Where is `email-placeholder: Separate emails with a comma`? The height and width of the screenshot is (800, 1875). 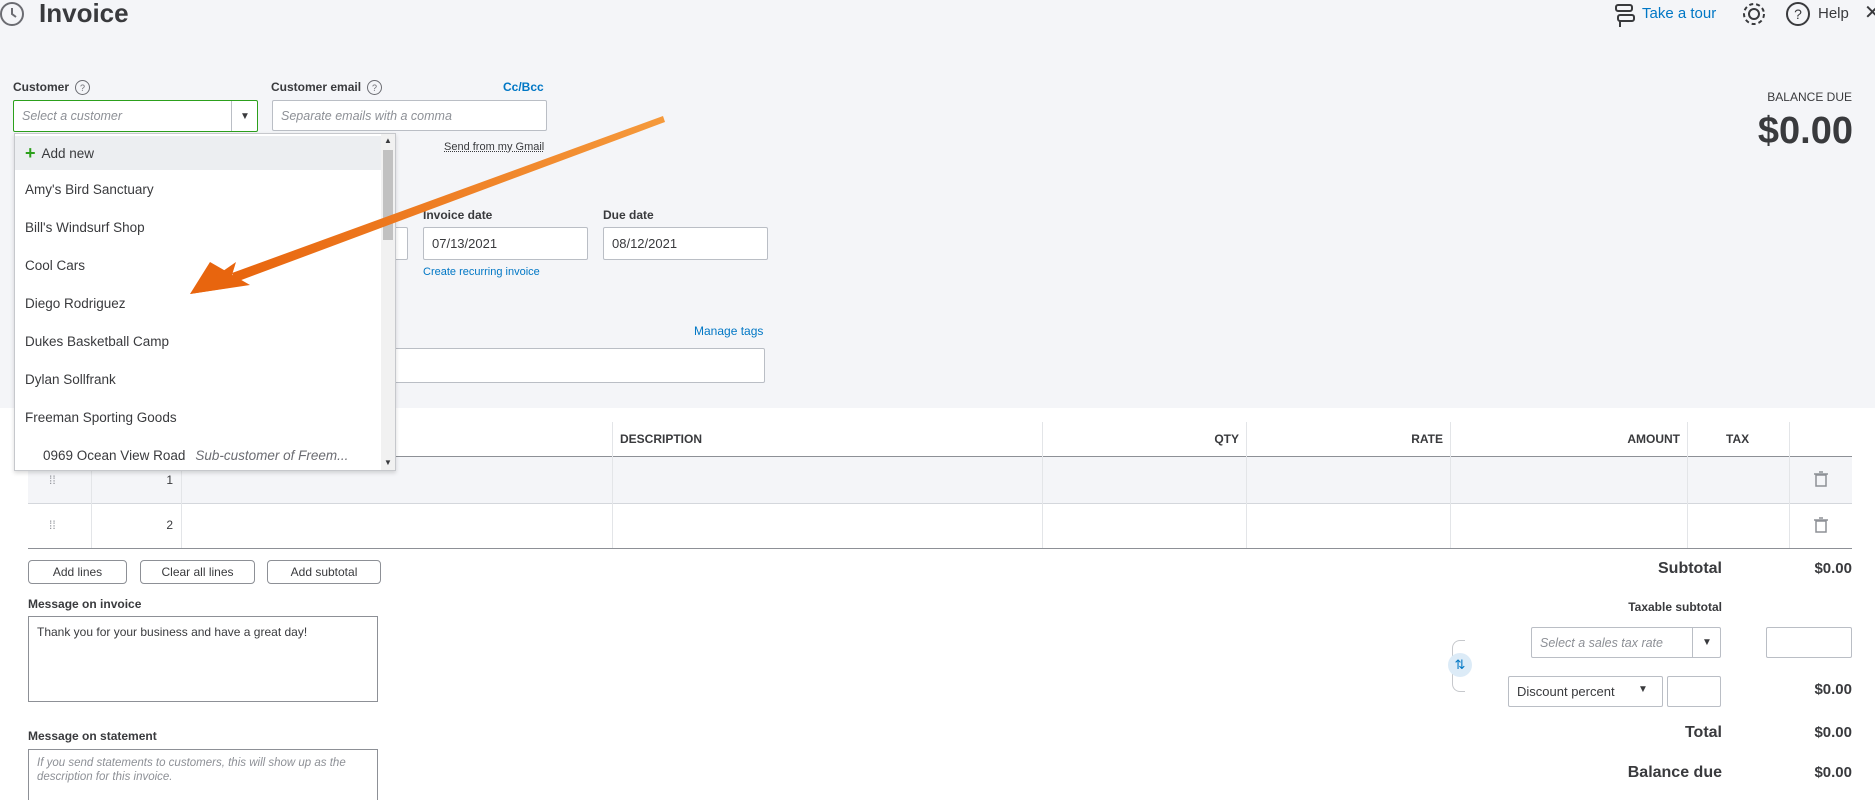
email-placeholder: Separate emails with a comma is located at coordinates (366, 116).